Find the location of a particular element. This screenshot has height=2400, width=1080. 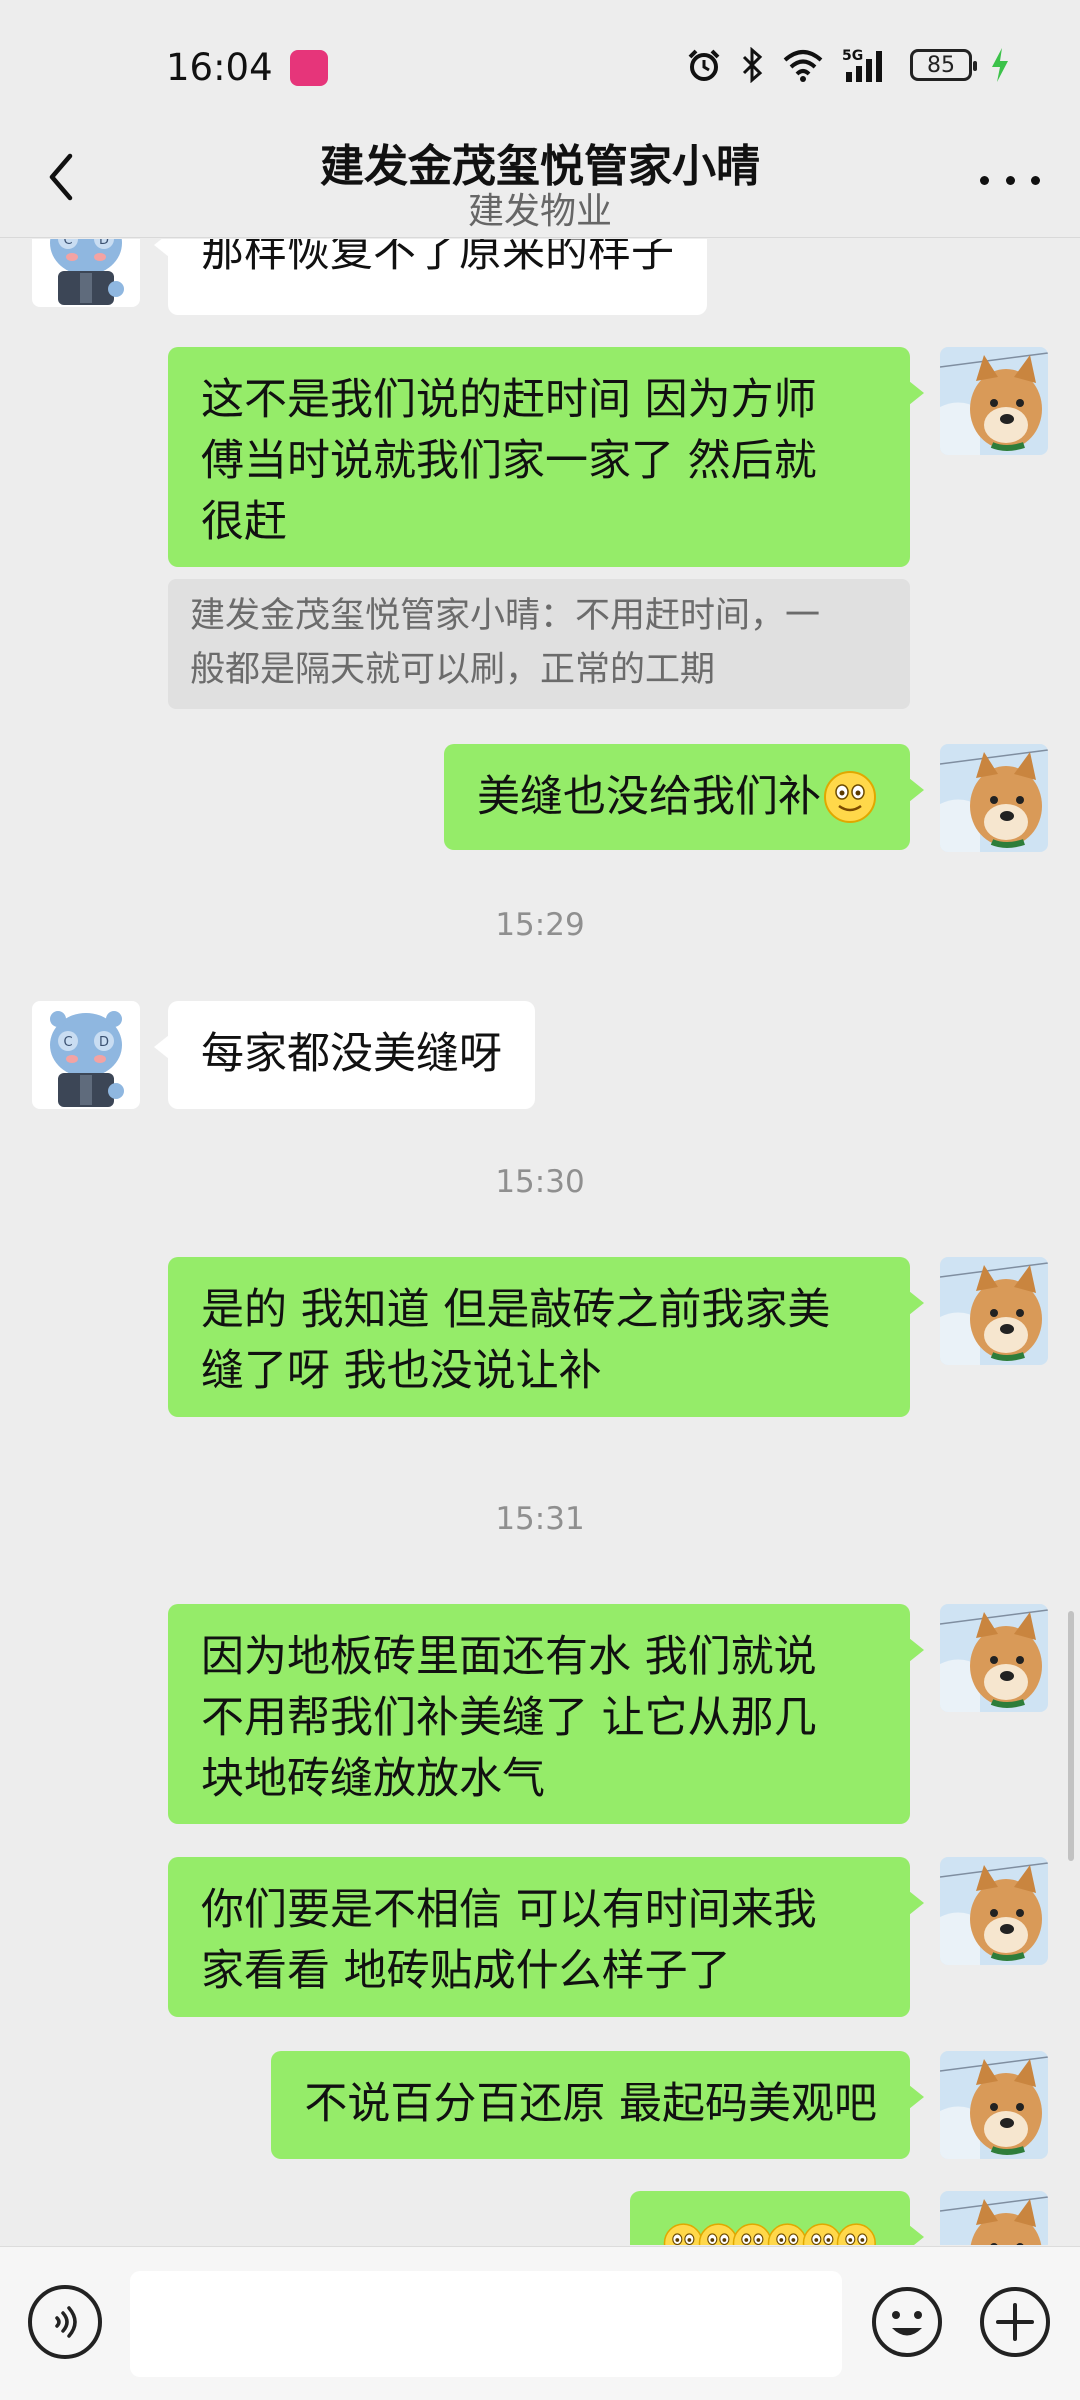

emoji-button is located at coordinates (907, 2322).